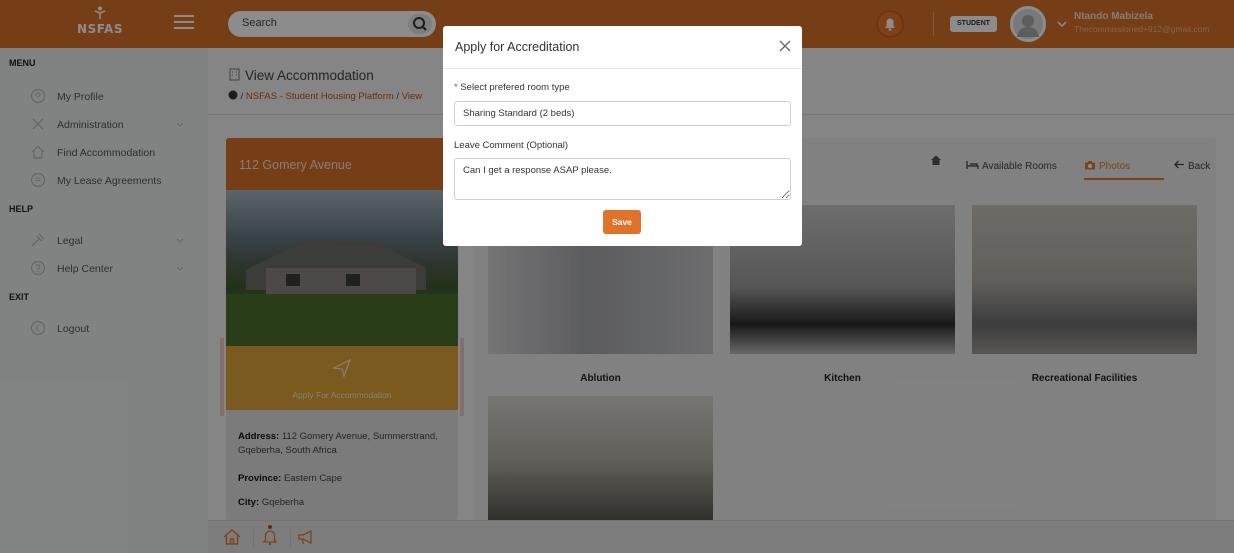 The height and width of the screenshot is (553, 1234). Describe the element at coordinates (517, 47) in the screenshot. I see `modal-title: Apply for Accreditation` at that location.